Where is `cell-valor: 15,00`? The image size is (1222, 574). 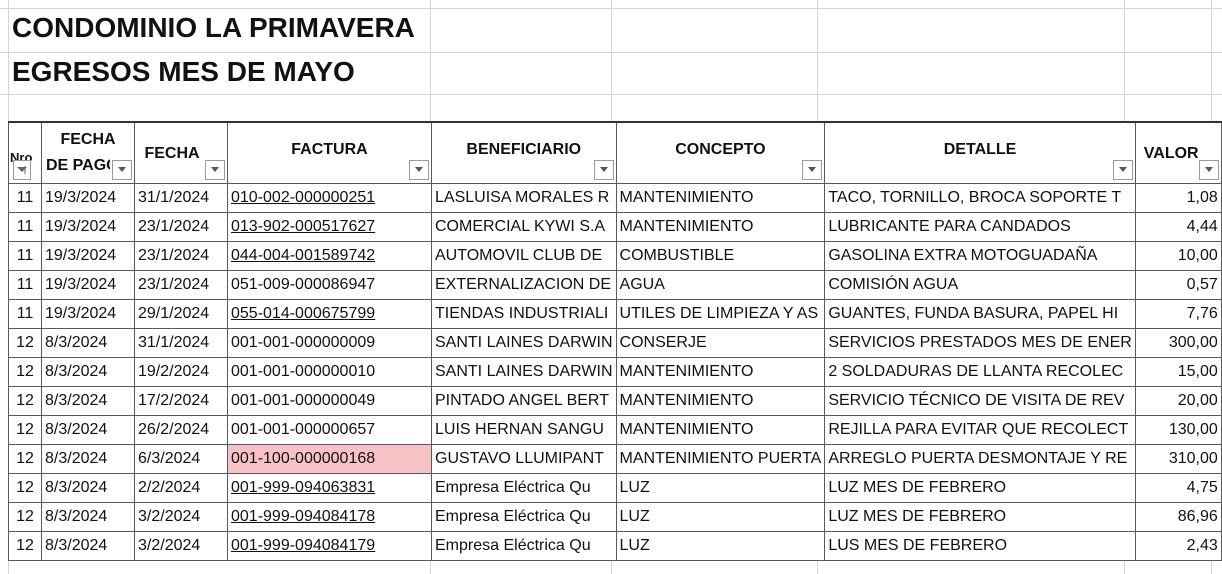 cell-valor: 15,00 is located at coordinates (1178, 372).